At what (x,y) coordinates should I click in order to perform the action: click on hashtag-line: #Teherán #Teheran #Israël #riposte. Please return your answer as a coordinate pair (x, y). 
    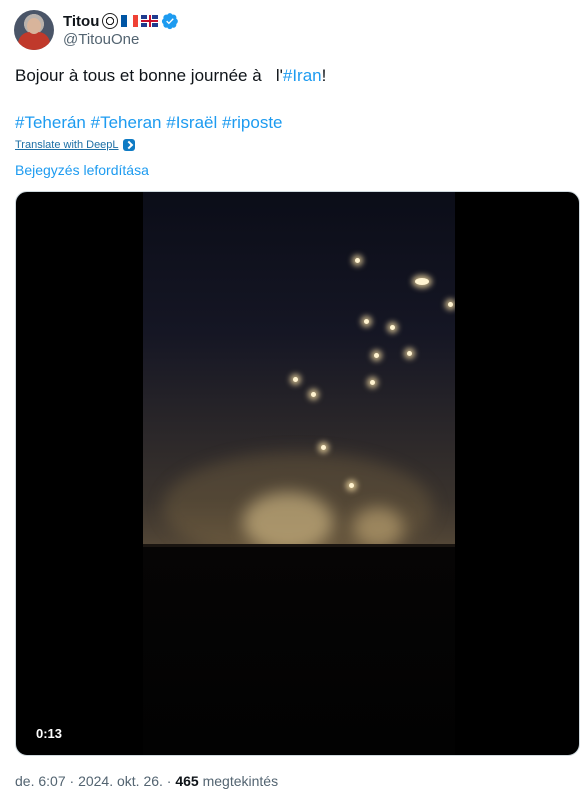
    Looking at the image, I should click on (149, 123).